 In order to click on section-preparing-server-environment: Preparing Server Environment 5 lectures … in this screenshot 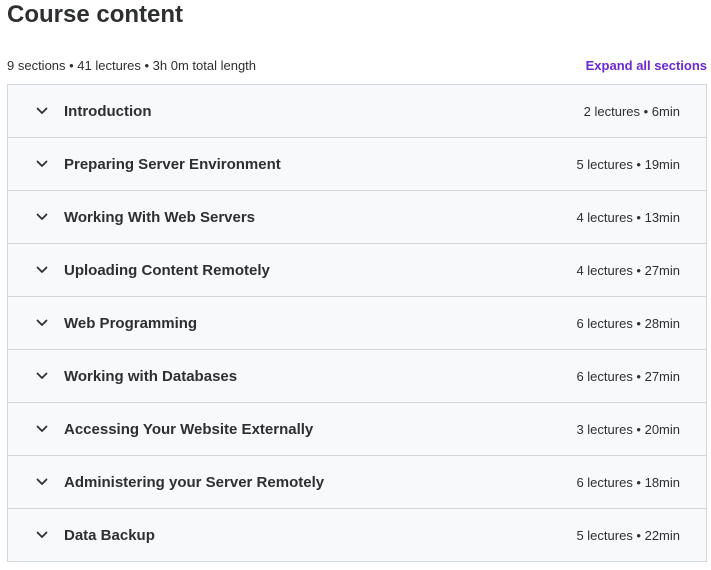, I will do `click(357, 164)`.